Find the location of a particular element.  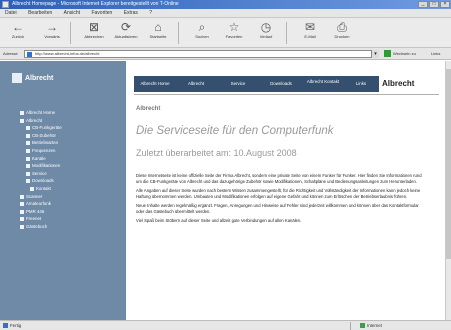

stop-icon: ⊠ is located at coordinates (94, 27).